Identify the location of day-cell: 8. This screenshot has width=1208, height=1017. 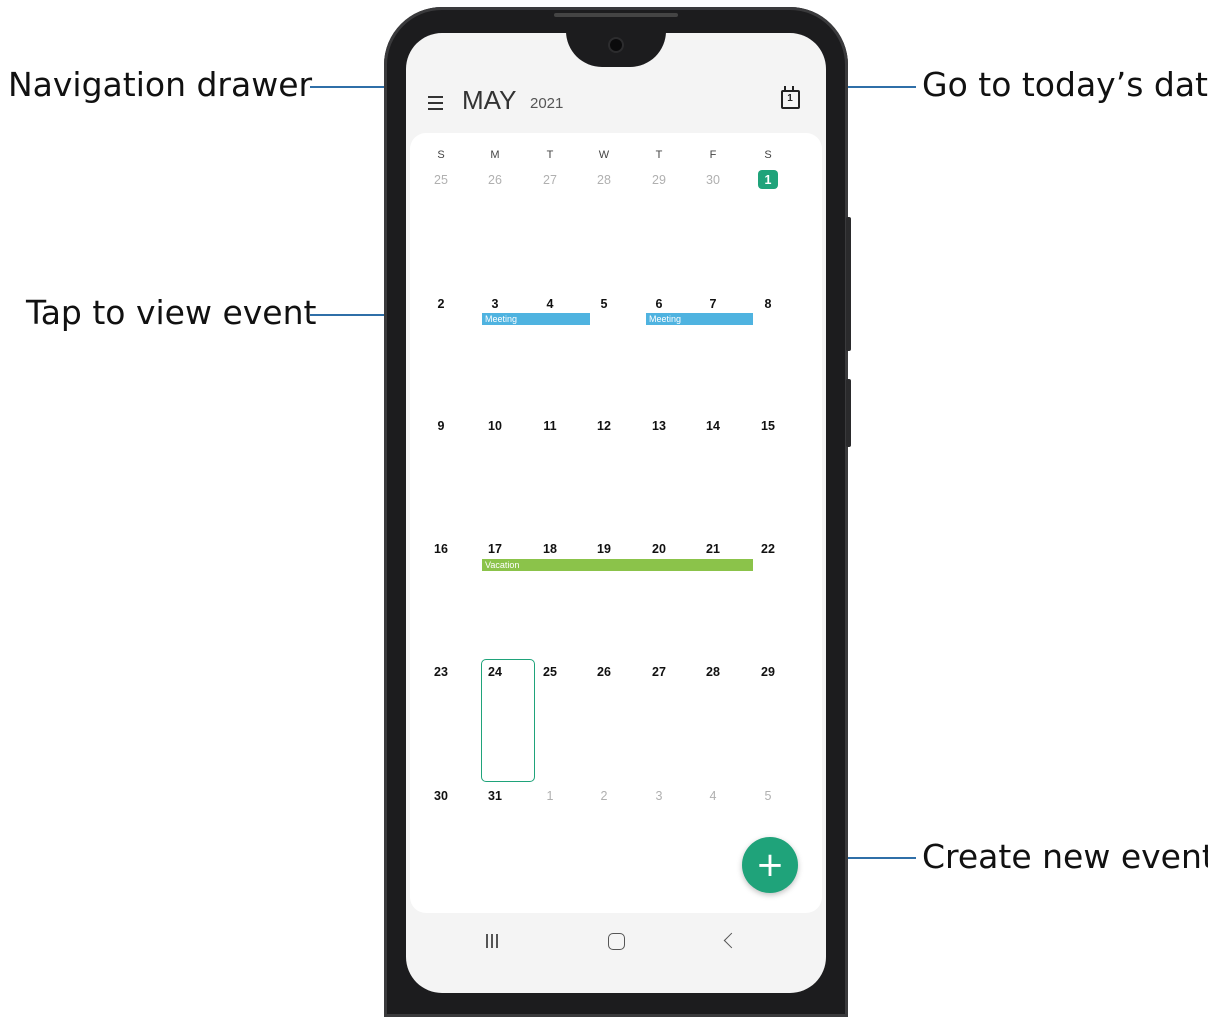
(768, 304).